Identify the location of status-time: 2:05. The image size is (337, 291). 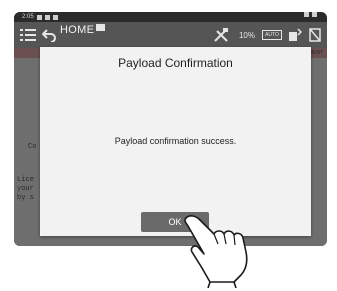
(28, 17).